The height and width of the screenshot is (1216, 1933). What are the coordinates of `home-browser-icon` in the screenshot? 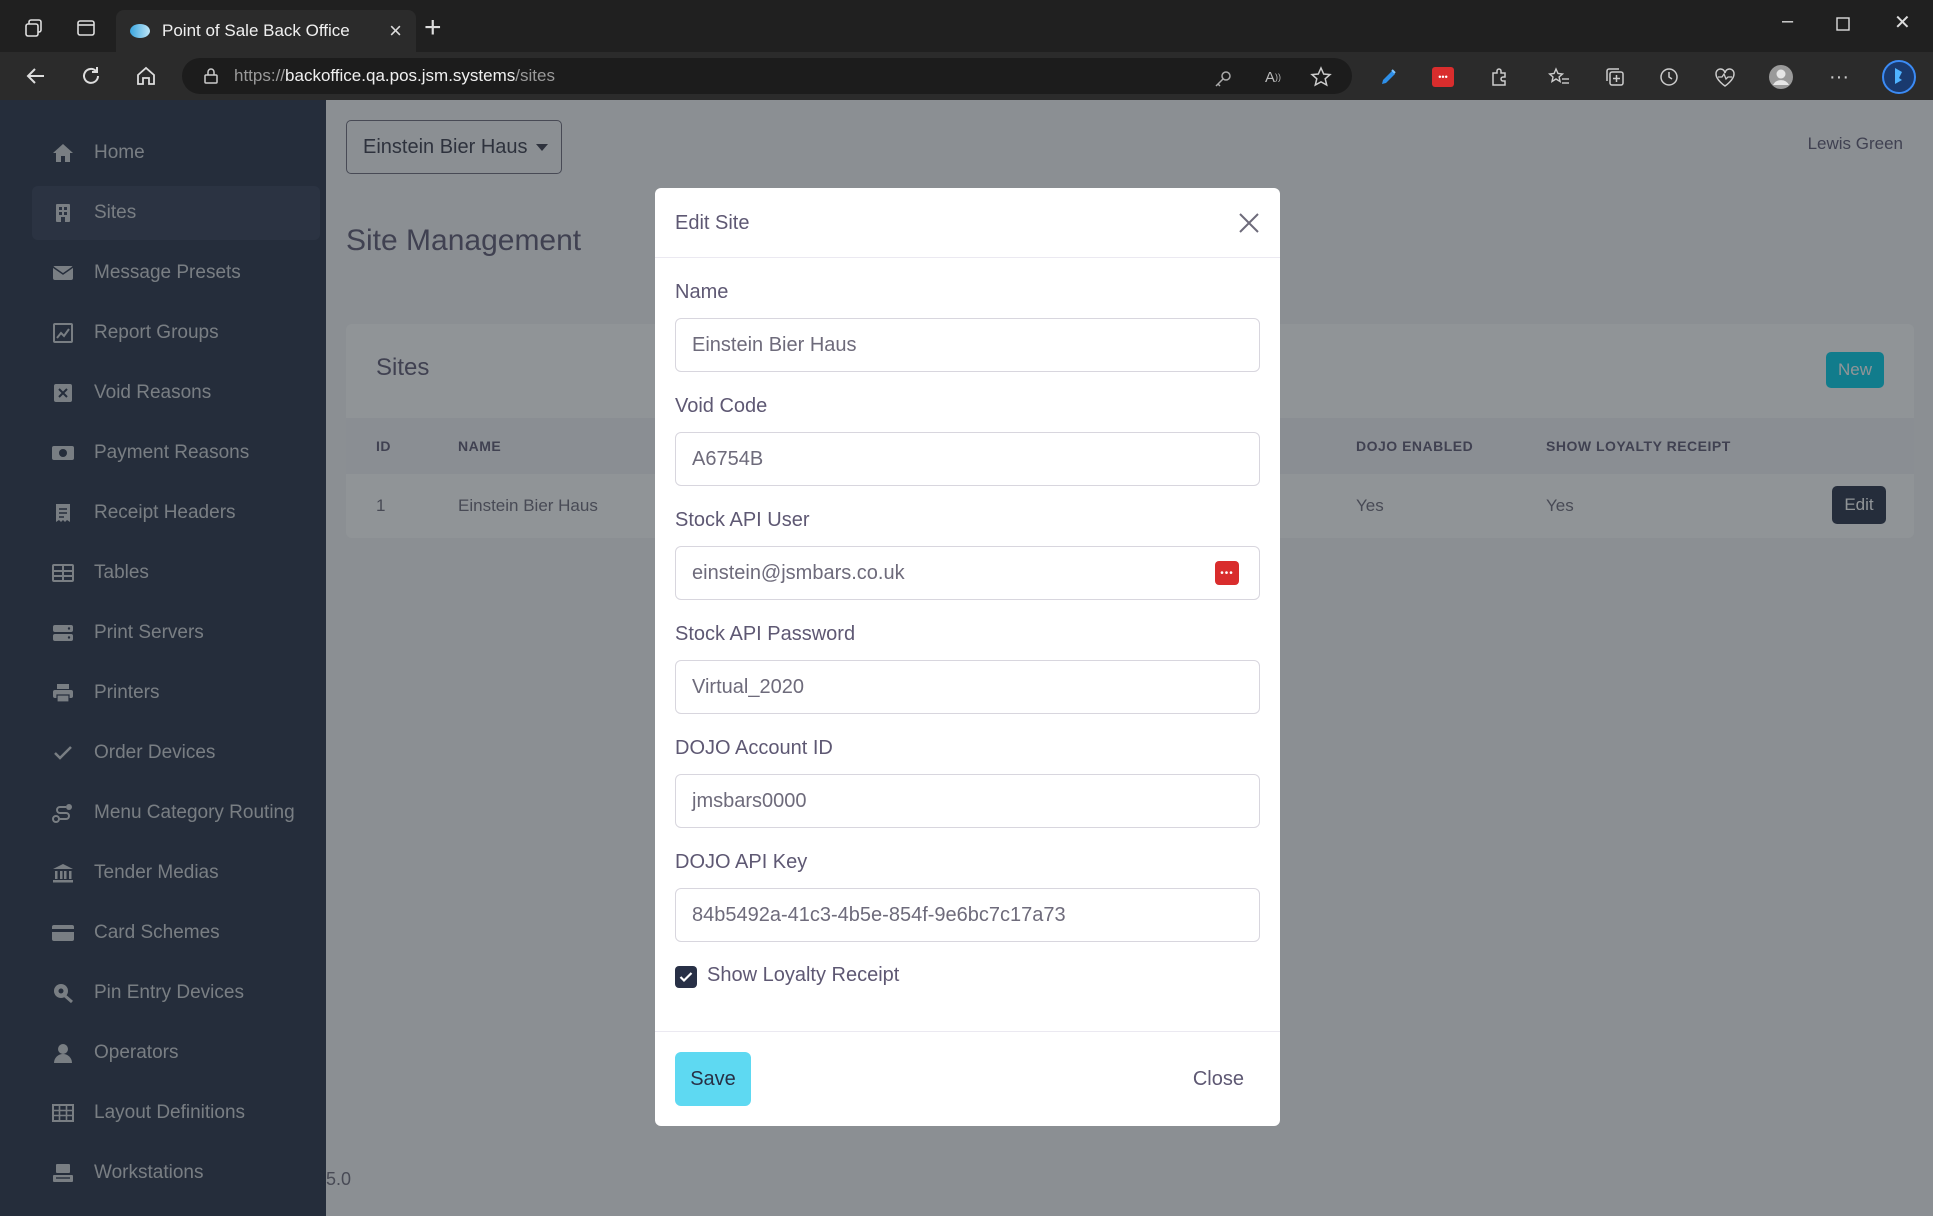 It's located at (146, 76).